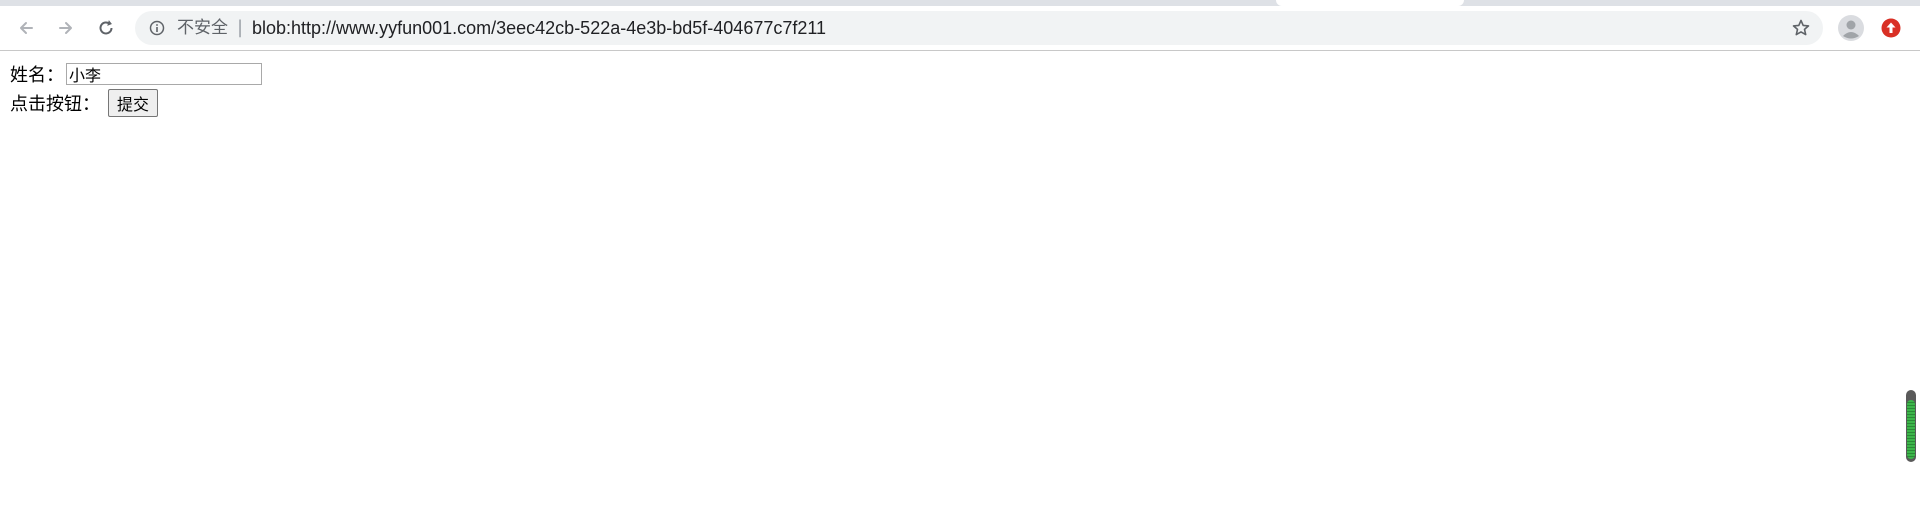 The image size is (1920, 523). Describe the element at coordinates (1911, 429) in the screenshot. I see `side-level-fill` at that location.